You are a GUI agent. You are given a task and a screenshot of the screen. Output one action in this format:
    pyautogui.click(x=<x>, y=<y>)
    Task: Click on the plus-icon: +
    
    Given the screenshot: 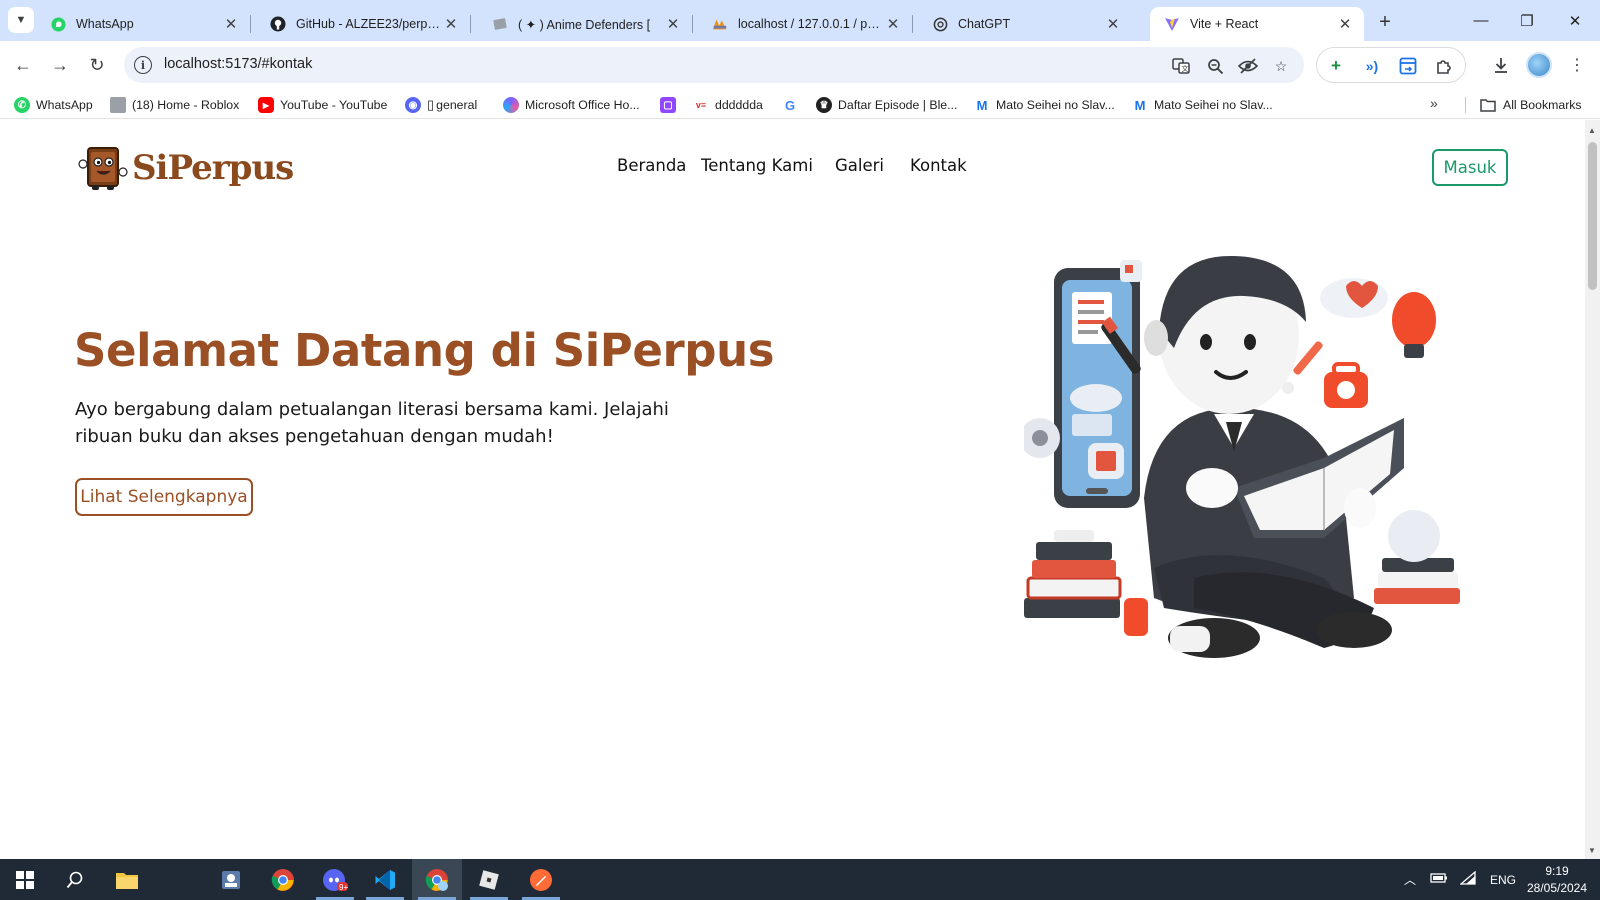 What is the action you would take?
    pyautogui.click(x=1385, y=21)
    